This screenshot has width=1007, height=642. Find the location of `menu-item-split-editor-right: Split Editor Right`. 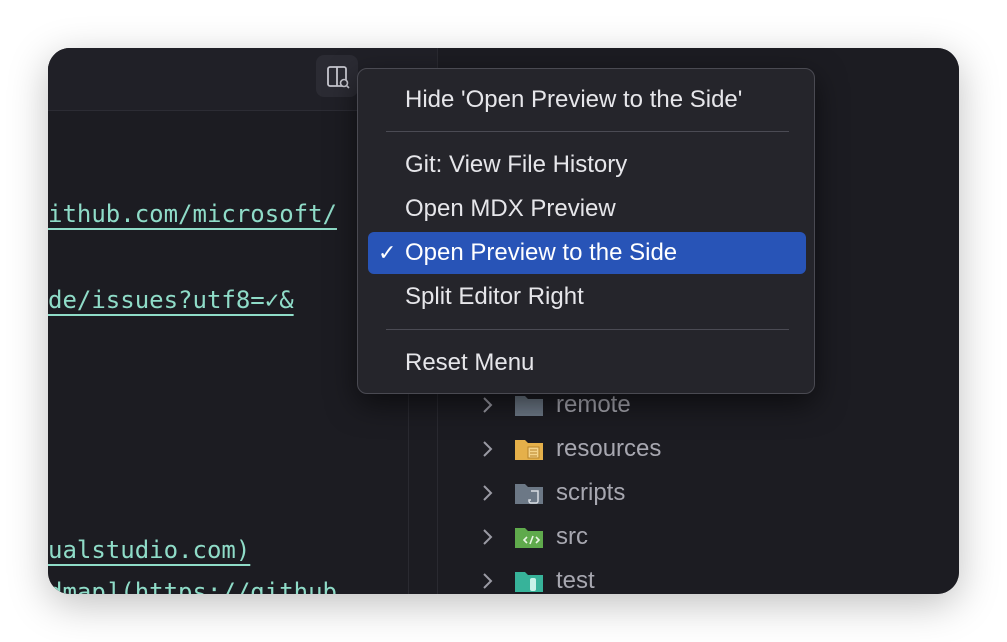

menu-item-split-editor-right: Split Editor Right is located at coordinates (587, 297).